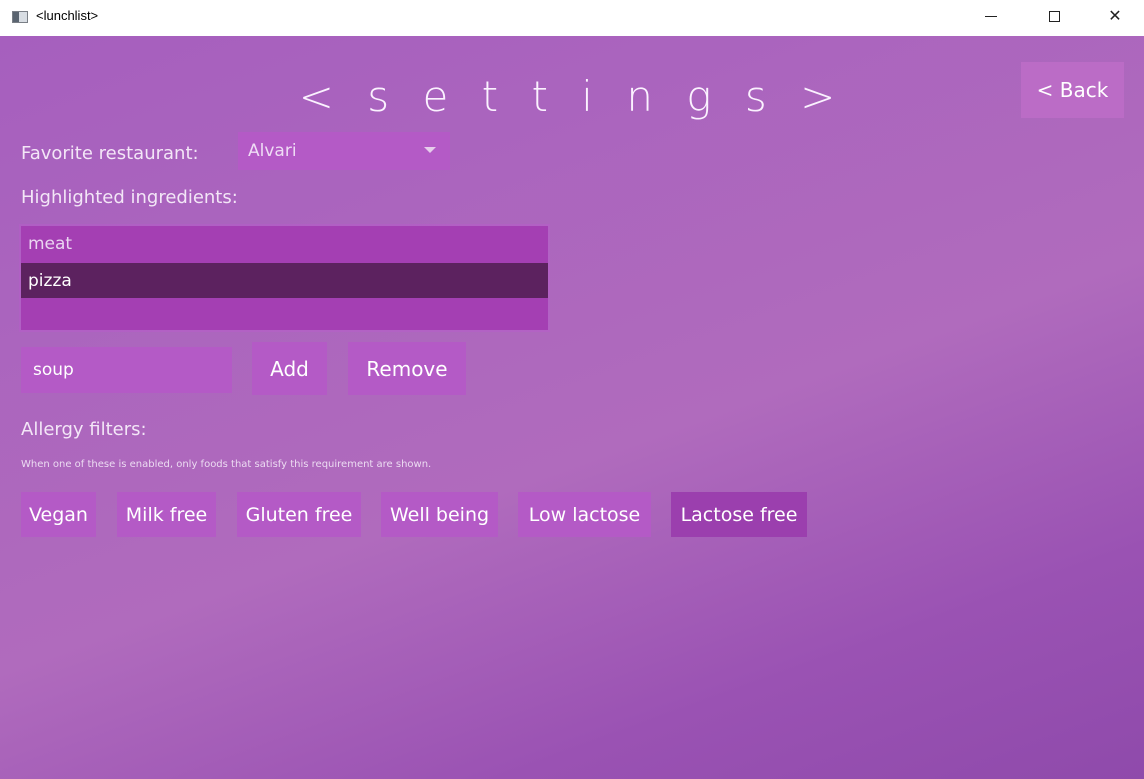 The width and height of the screenshot is (1144, 779). Describe the element at coordinates (572, 18) in the screenshot. I see `title-bar: <lunchlist> ✕` at that location.